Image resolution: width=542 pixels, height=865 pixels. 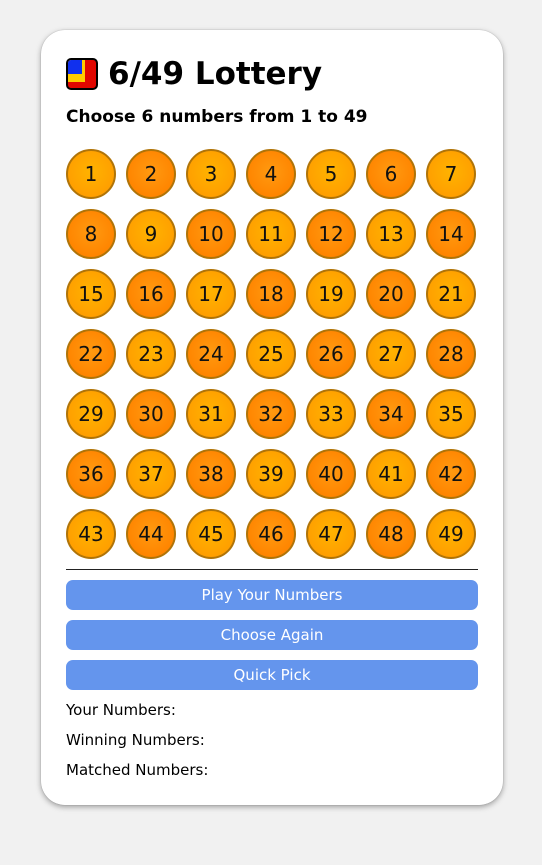 What do you see at coordinates (271, 174) in the screenshot?
I see `number-ball-4: 4` at bounding box center [271, 174].